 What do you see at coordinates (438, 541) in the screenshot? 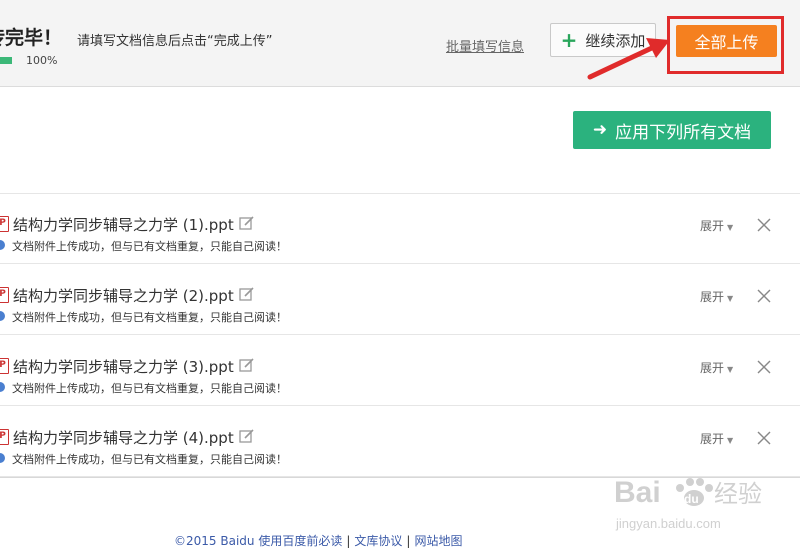
I see `footer-link-sitemap: 网站地图` at bounding box center [438, 541].